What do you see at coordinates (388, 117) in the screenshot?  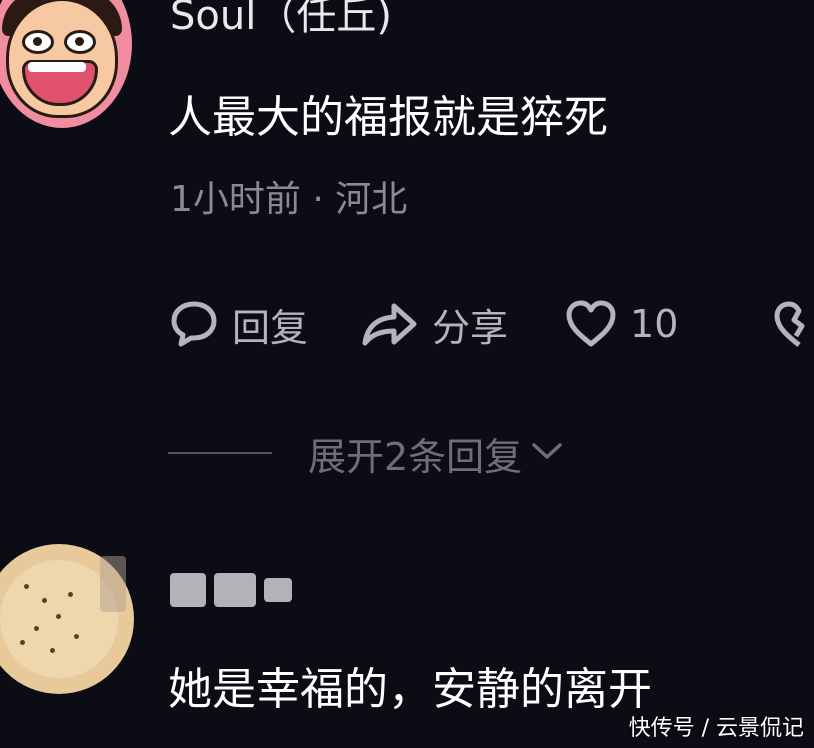 I see `comment-text: 人最大的福报就是猝死` at bounding box center [388, 117].